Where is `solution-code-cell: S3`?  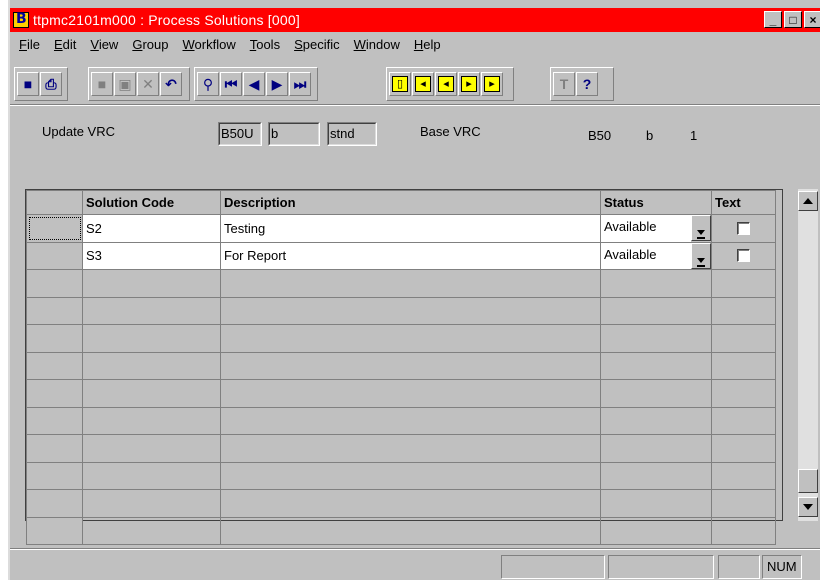 solution-code-cell: S3 is located at coordinates (151, 255).